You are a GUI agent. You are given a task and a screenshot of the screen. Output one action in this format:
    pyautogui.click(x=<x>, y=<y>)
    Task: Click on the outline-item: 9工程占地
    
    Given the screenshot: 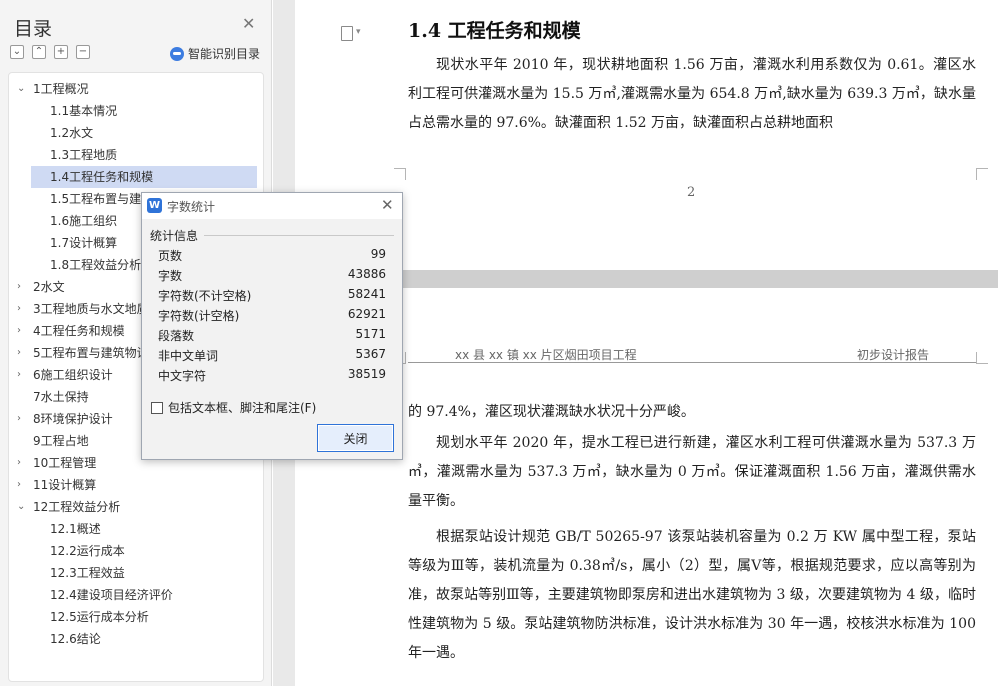 What is the action you would take?
    pyautogui.click(x=49, y=441)
    